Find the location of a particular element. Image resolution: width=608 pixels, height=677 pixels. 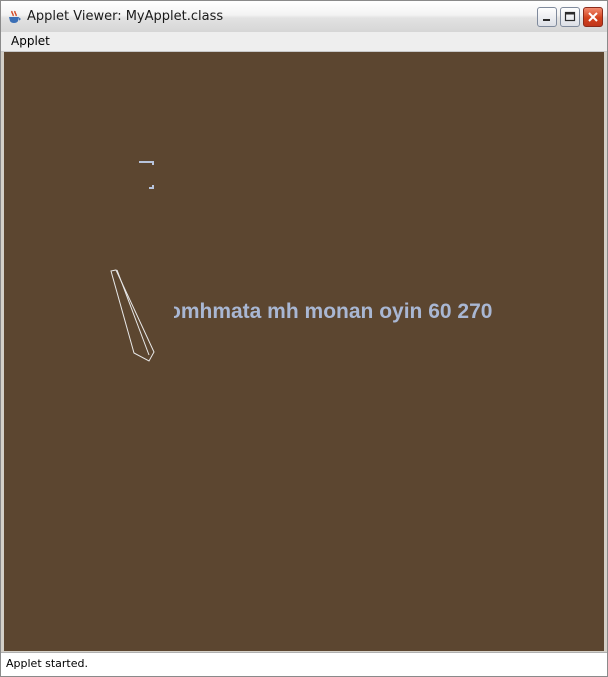

maximize-icon is located at coordinates (570, 16).